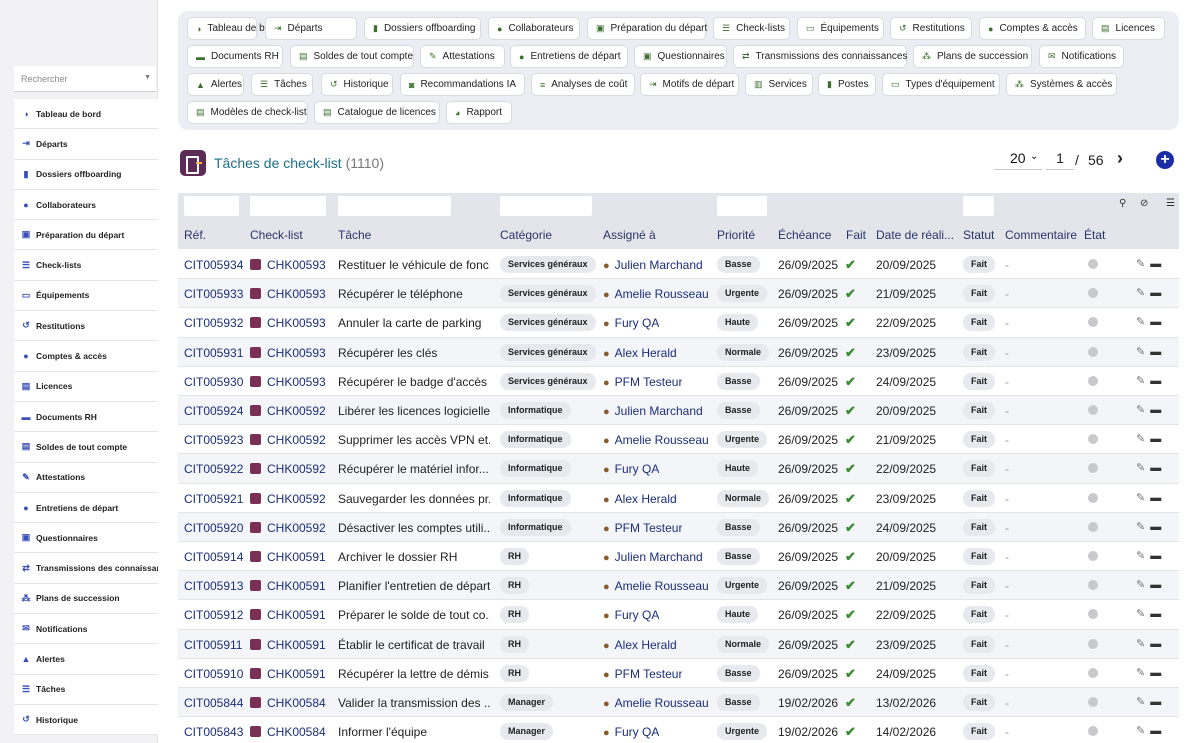 The width and height of the screenshot is (1200, 743). I want to click on nav-button: ▭ Équipements, so click(840, 28).